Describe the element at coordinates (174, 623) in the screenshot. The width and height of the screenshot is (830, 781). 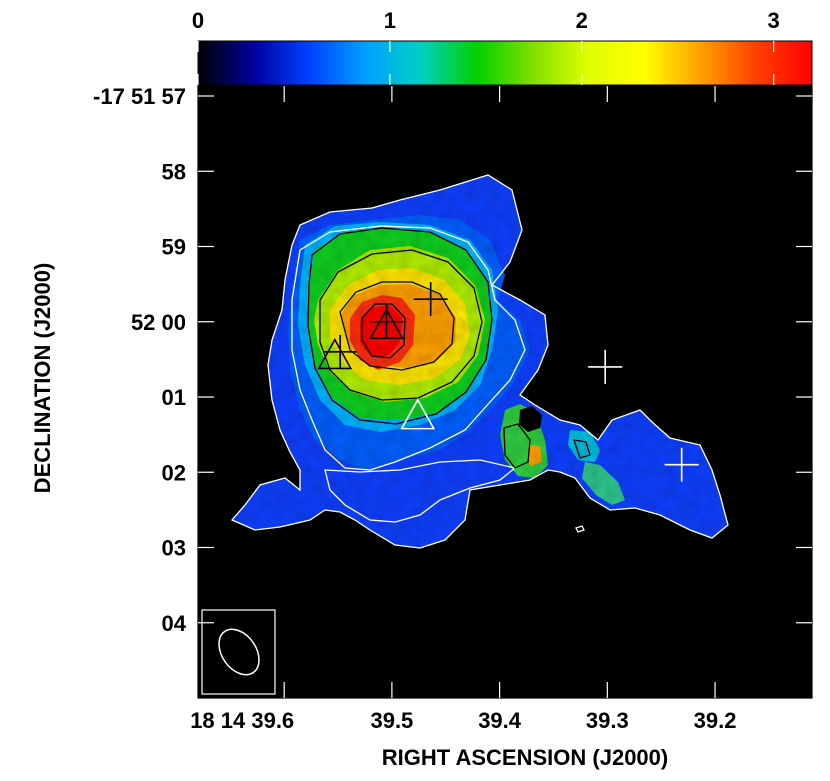
I see `y-tick-label: 04` at that location.